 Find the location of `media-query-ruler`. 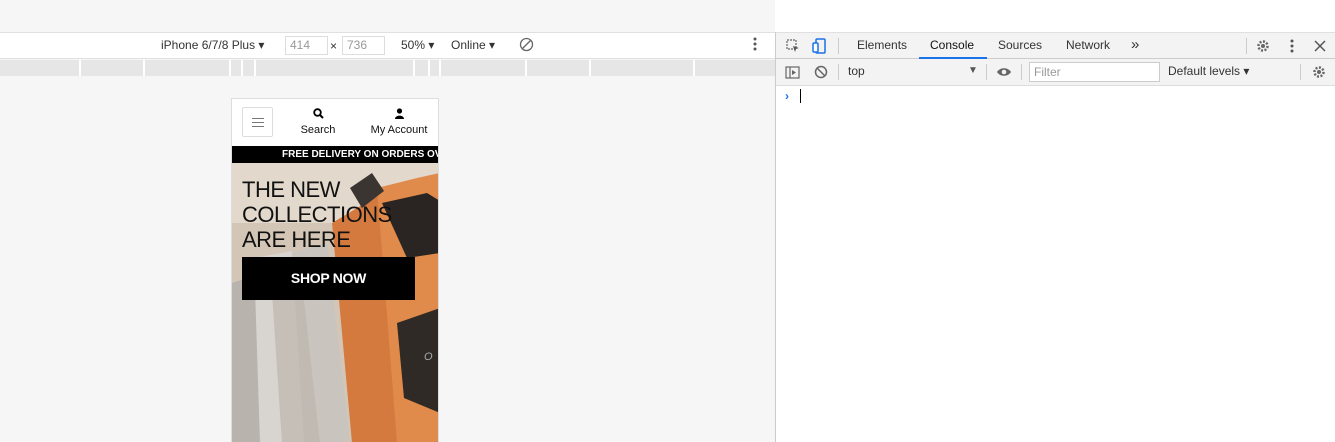

media-query-ruler is located at coordinates (387, 68).